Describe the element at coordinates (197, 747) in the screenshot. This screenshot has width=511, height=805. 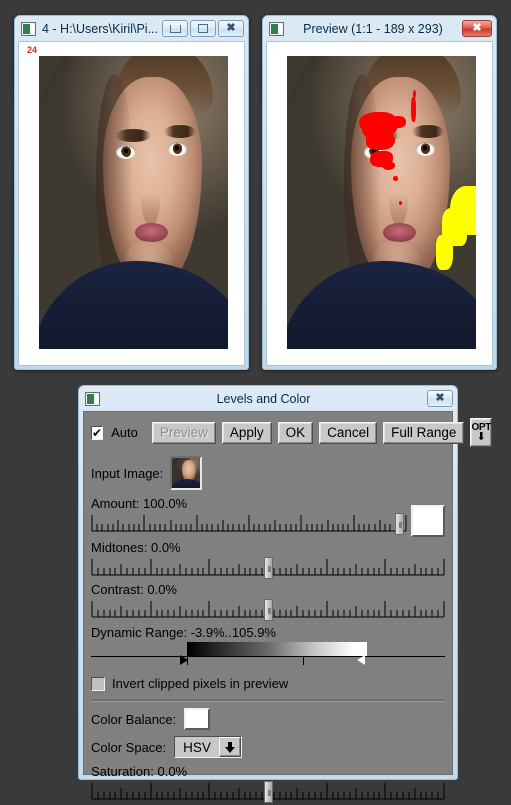
I see `color-space-value: HSV` at that location.